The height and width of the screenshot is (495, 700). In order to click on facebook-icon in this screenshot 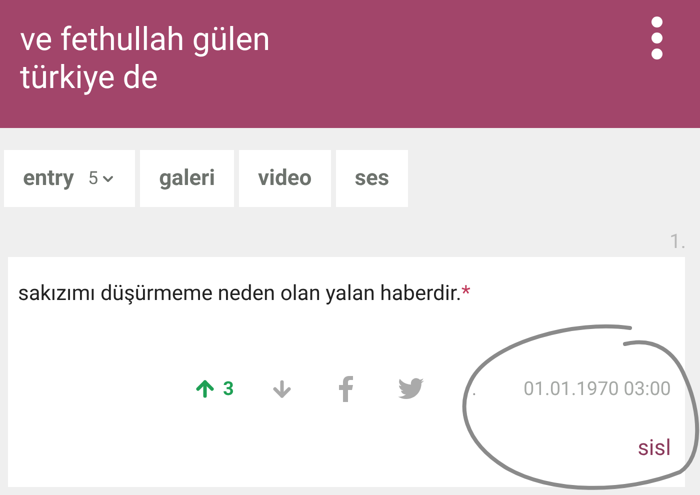, I will do `click(346, 389)`.